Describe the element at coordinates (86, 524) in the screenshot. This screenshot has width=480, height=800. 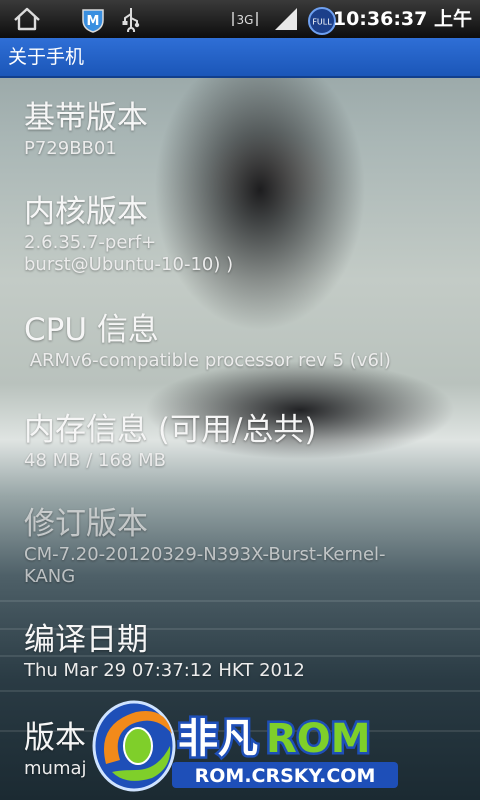
I see `item-label: 修订版本` at that location.